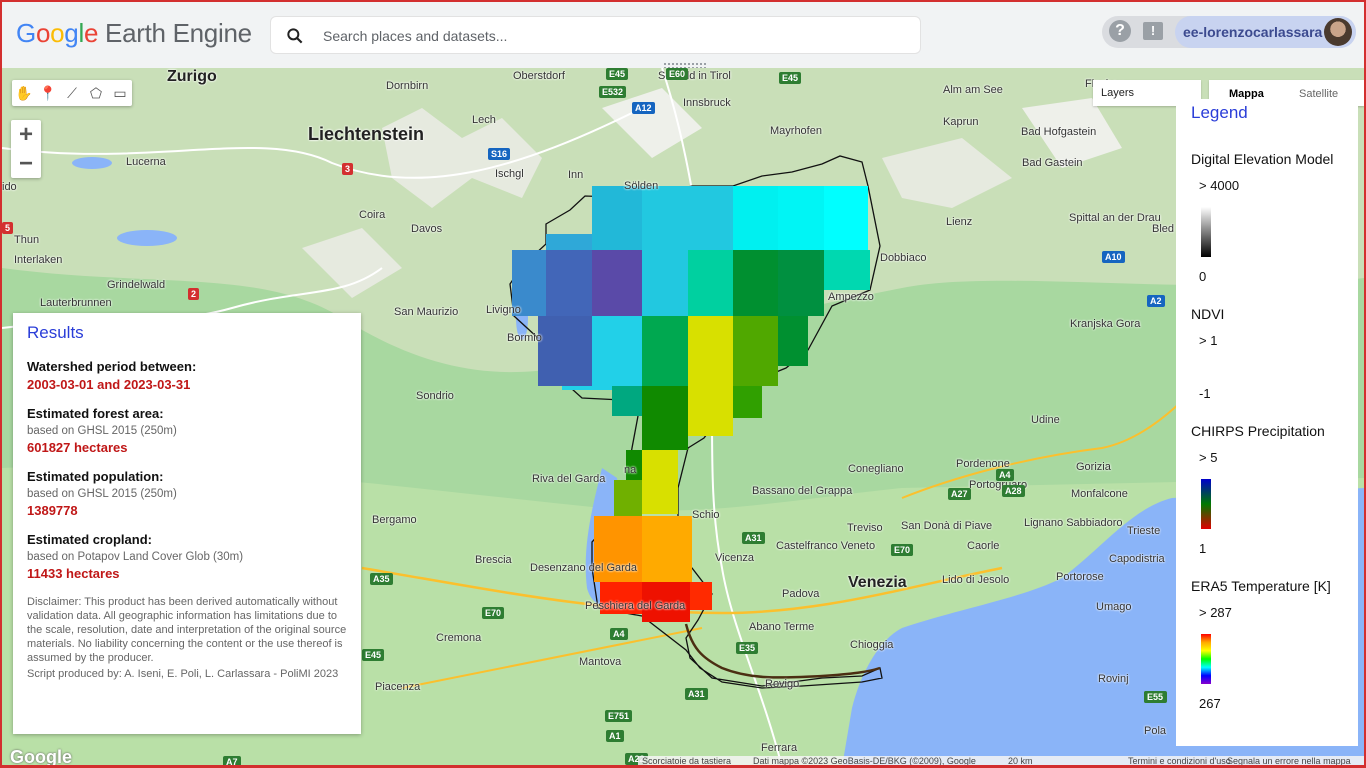 The height and width of the screenshot is (768, 1366). Describe the element at coordinates (1099, 494) in the screenshot. I see `map-place-label: Monfalcone` at that location.